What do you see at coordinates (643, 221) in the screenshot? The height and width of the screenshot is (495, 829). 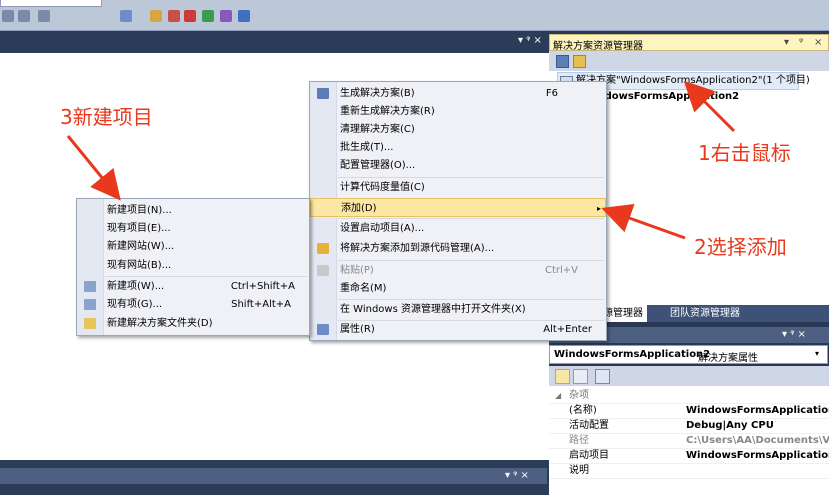 I see `arrow-step2` at bounding box center [643, 221].